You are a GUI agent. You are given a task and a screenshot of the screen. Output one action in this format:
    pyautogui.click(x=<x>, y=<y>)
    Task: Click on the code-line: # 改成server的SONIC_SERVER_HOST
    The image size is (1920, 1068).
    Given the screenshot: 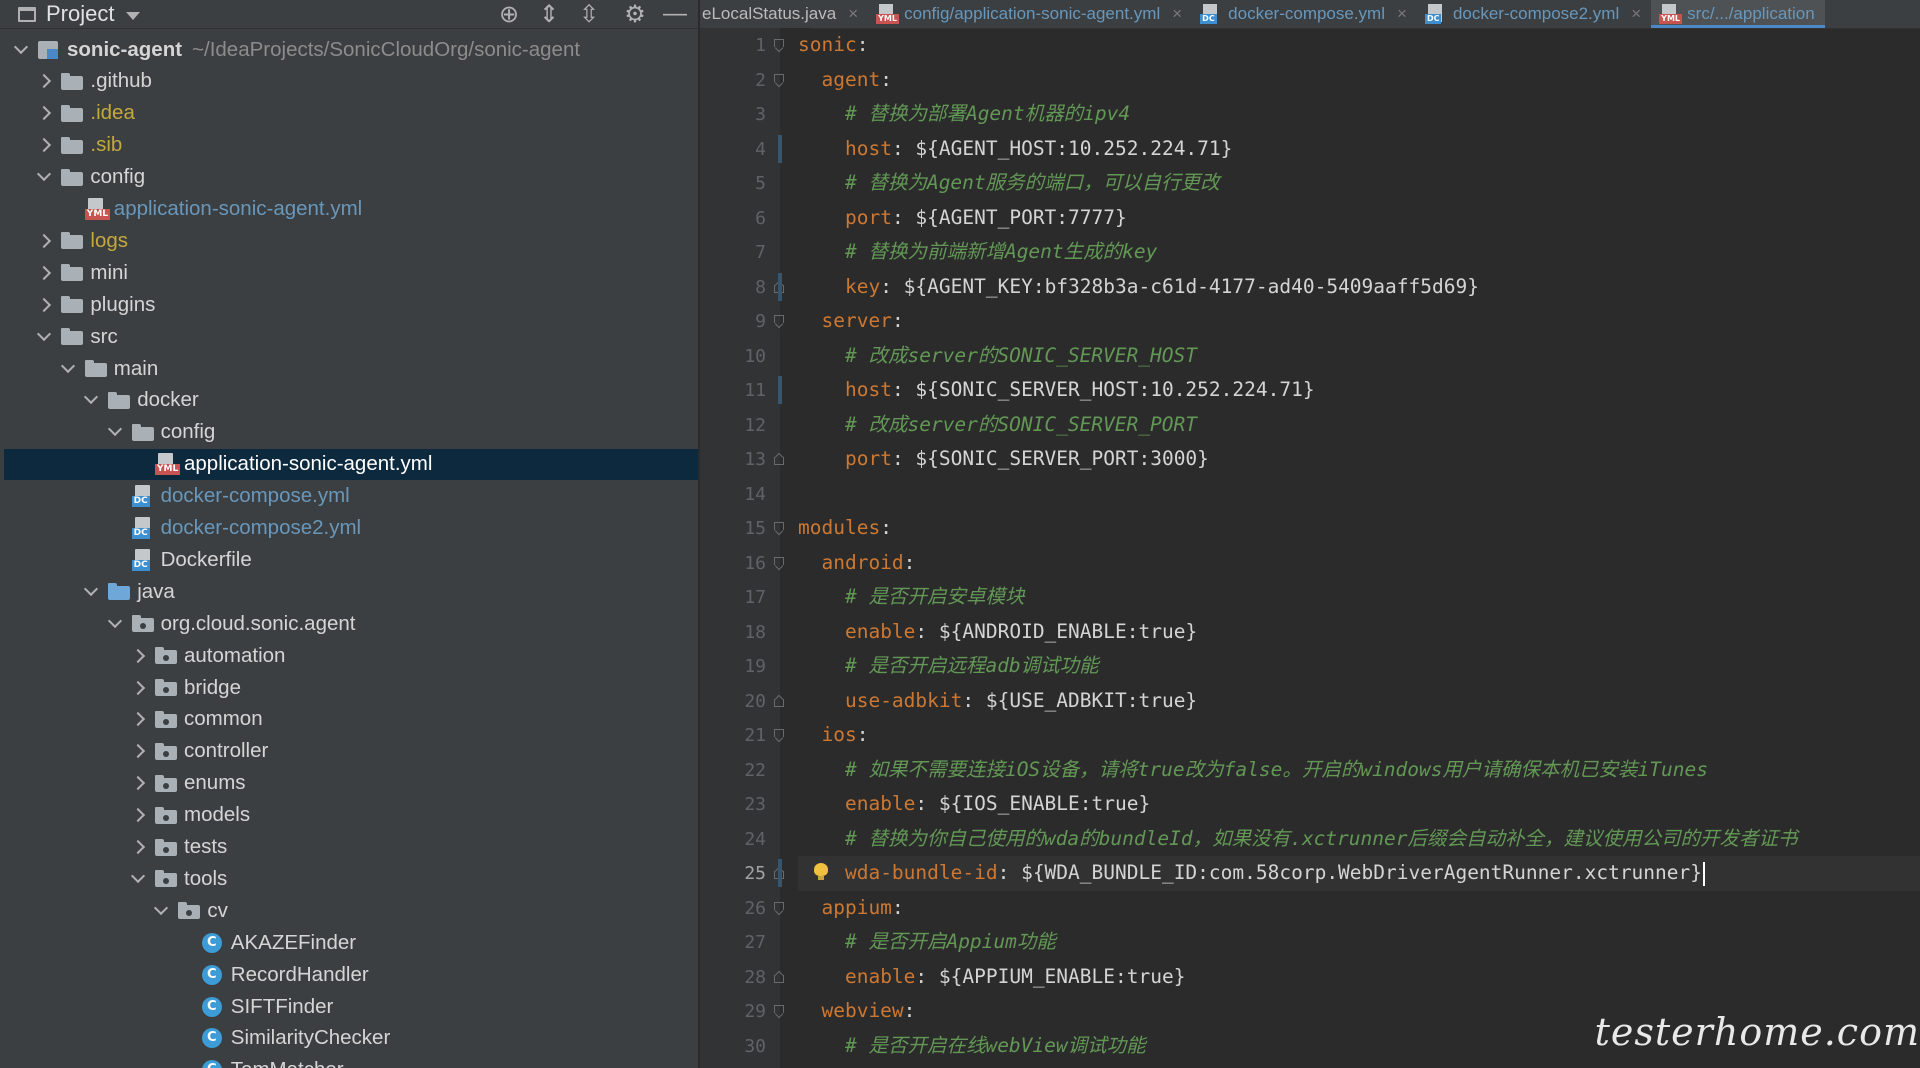 What is the action you would take?
    pyautogui.click(x=997, y=356)
    